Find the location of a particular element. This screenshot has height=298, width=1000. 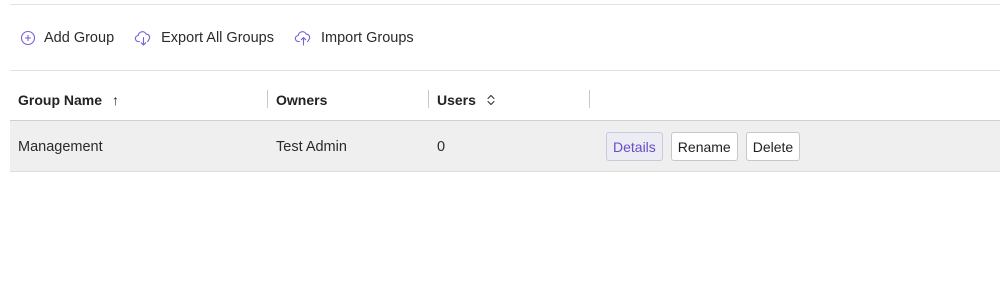

delete-button: Delete is located at coordinates (773, 146).